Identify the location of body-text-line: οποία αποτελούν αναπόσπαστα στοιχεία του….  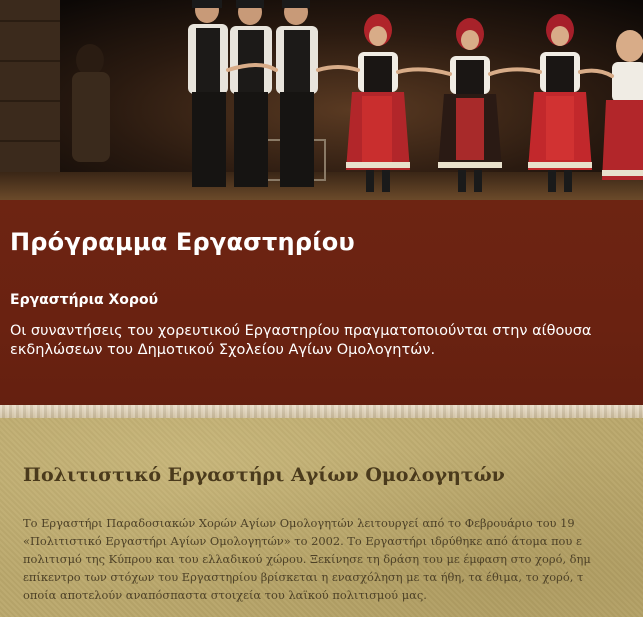
(225, 595).